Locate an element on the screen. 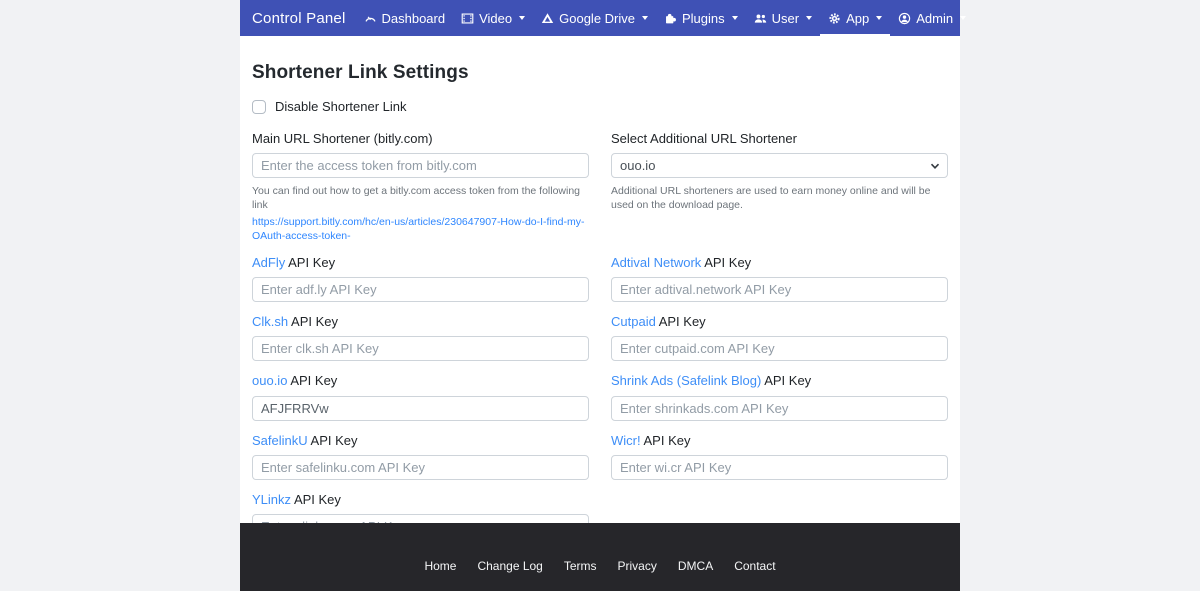  nav-item-plugins: Plugins is located at coordinates (701, 18).